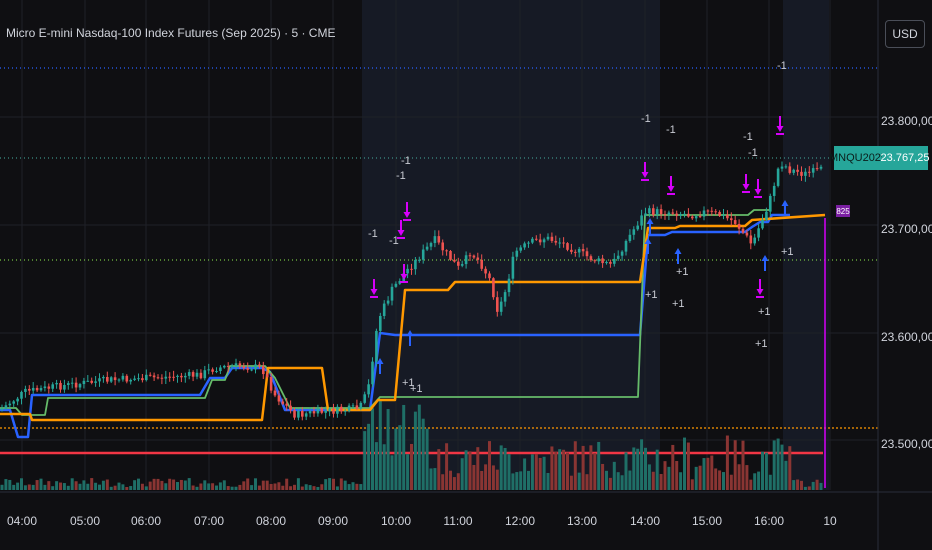 The image size is (932, 550). What do you see at coordinates (906, 444) in the screenshot?
I see `price-label: 23.500,00` at bounding box center [906, 444].